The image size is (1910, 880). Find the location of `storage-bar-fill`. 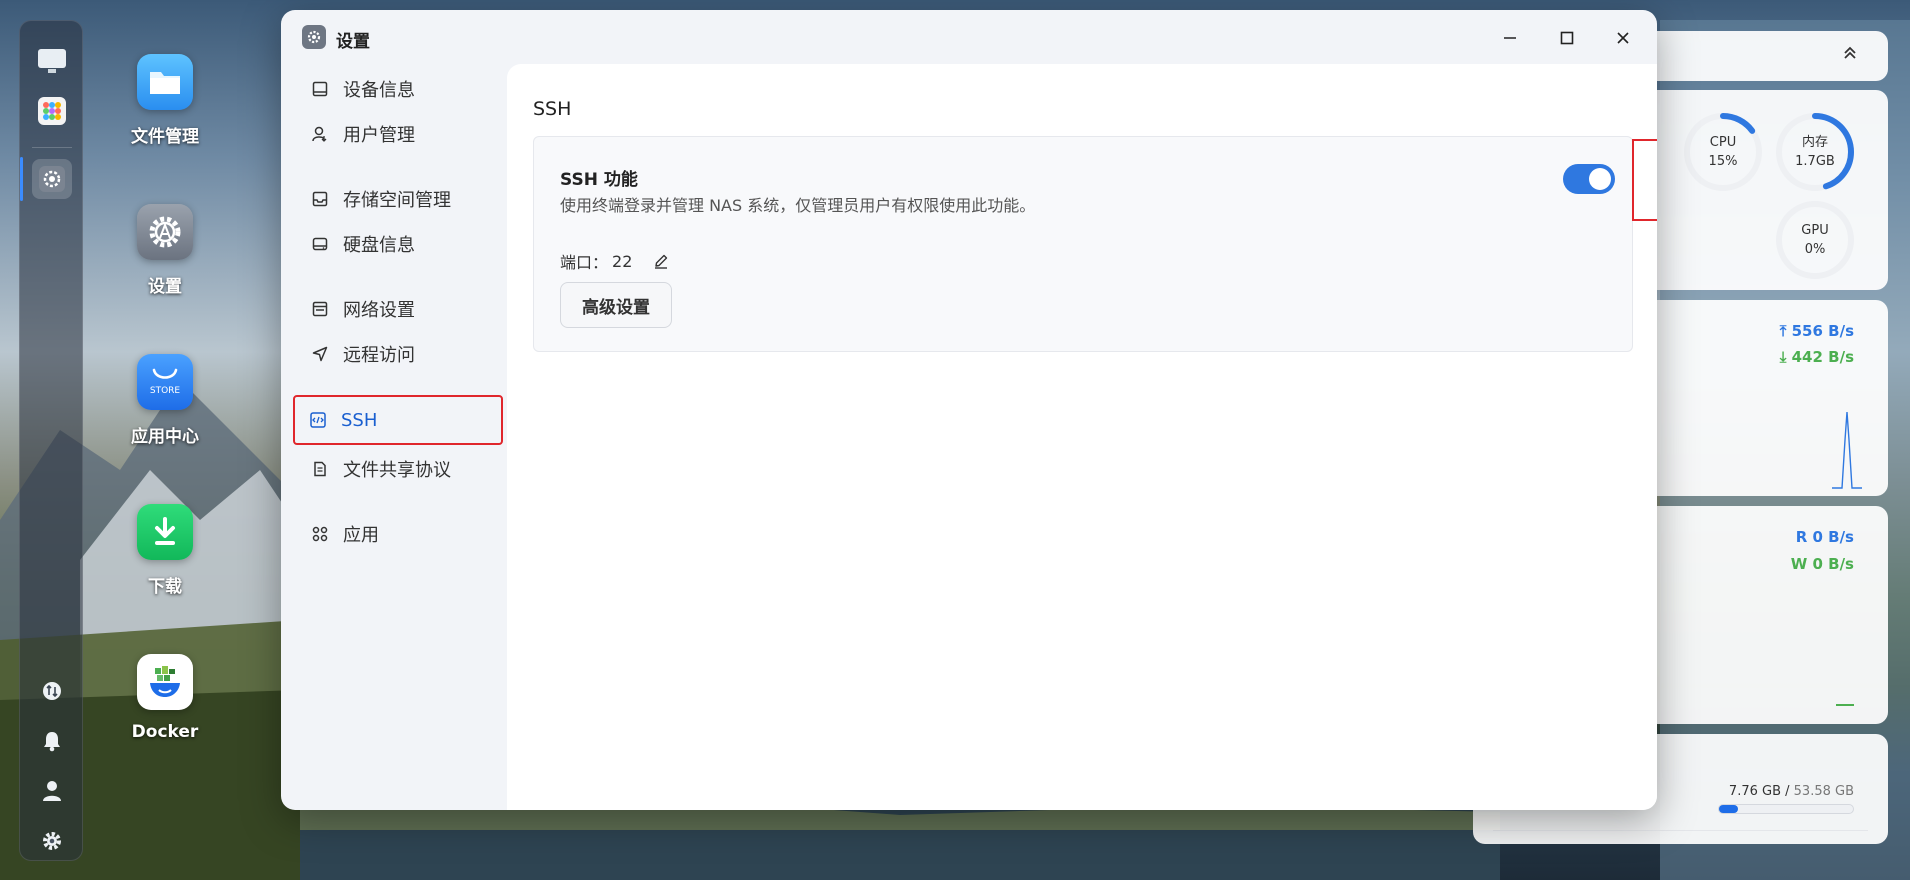

storage-bar-fill is located at coordinates (1729, 809).